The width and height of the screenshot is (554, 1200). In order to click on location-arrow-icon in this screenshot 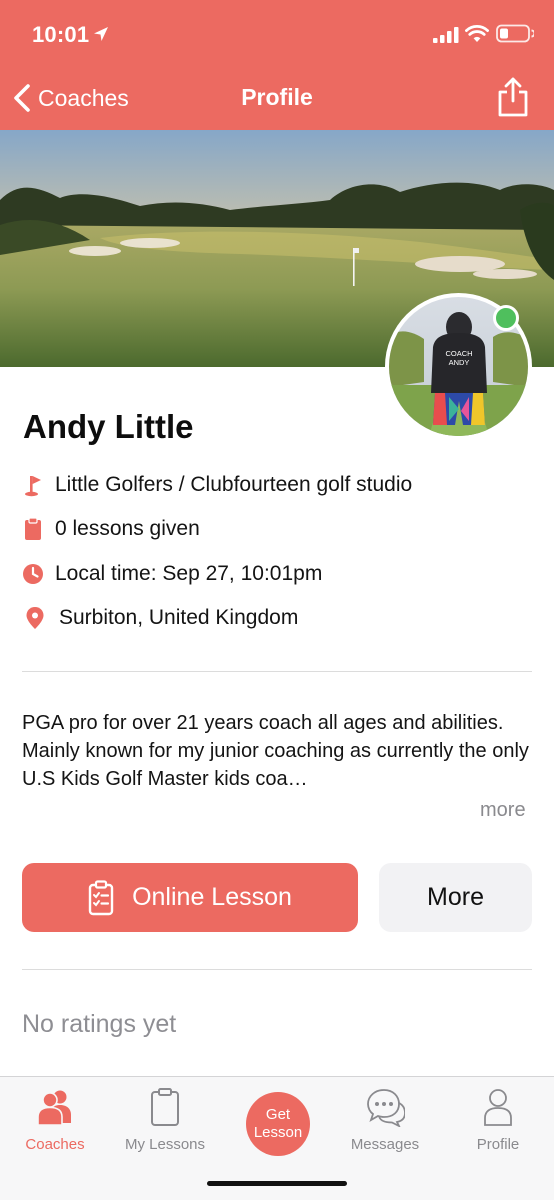, I will do `click(101, 34)`.